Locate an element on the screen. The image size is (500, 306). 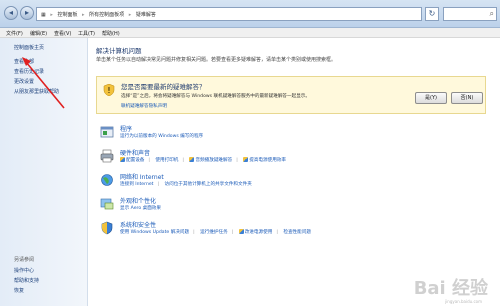
link-power-efficiency: 提高电源使用效率 is located at coordinates (267, 160).